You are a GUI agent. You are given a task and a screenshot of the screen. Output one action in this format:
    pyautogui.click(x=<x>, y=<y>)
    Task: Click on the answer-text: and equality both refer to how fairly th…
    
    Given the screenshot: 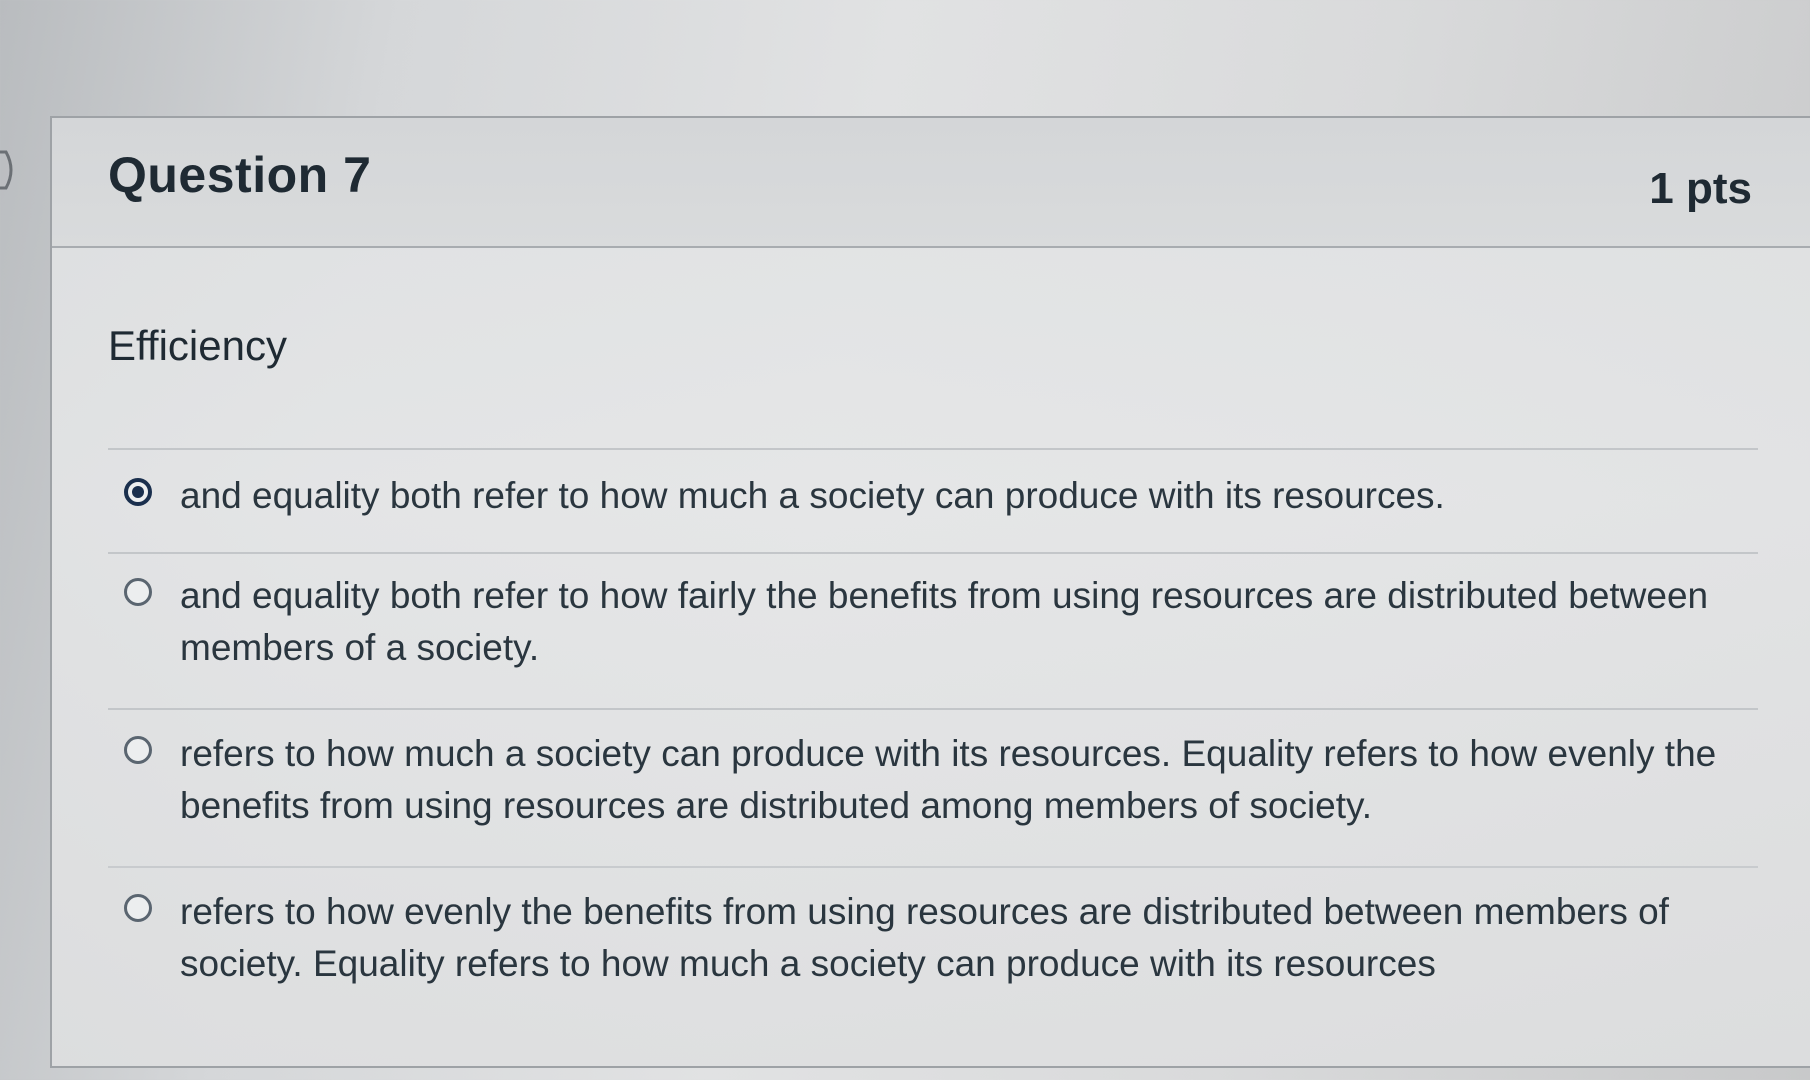 What is the action you would take?
    pyautogui.click(x=944, y=621)
    